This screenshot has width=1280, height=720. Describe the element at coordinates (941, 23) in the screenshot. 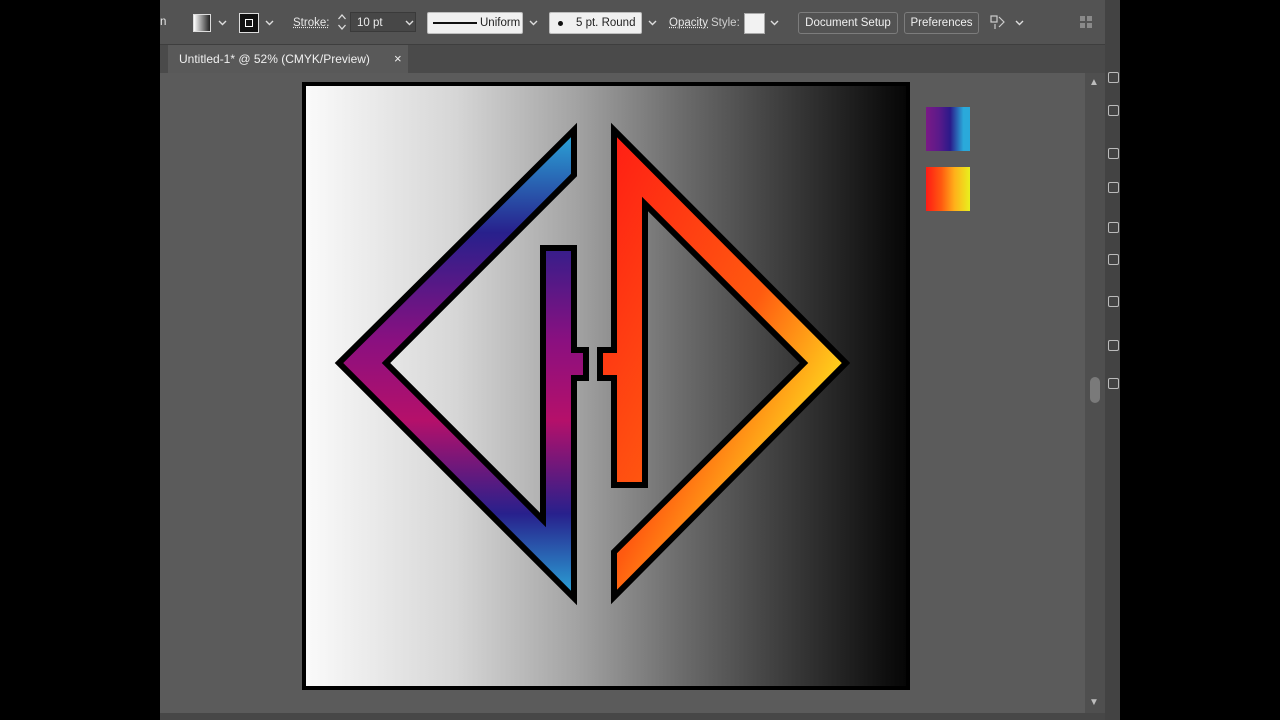

I see `preferences-button: Preferences` at that location.